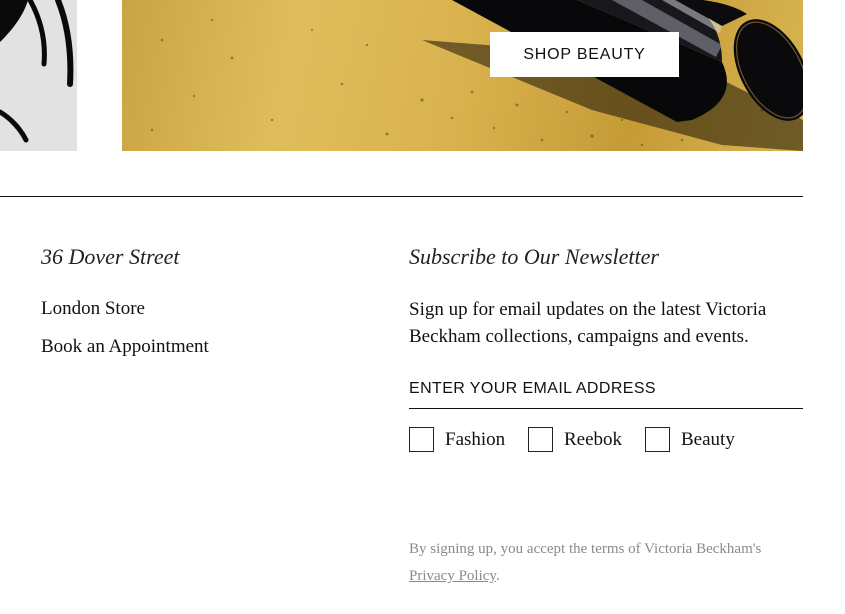 The width and height of the screenshot is (845, 614). I want to click on beauty-checkbox, so click(657, 439).